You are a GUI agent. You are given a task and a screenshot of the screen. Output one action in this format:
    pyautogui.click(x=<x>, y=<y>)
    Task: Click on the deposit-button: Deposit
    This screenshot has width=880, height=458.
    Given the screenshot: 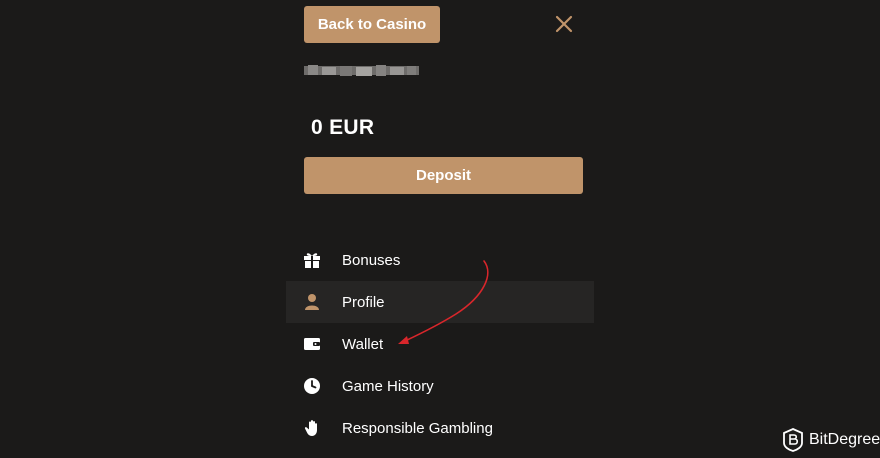 What is the action you would take?
    pyautogui.click(x=443, y=175)
    